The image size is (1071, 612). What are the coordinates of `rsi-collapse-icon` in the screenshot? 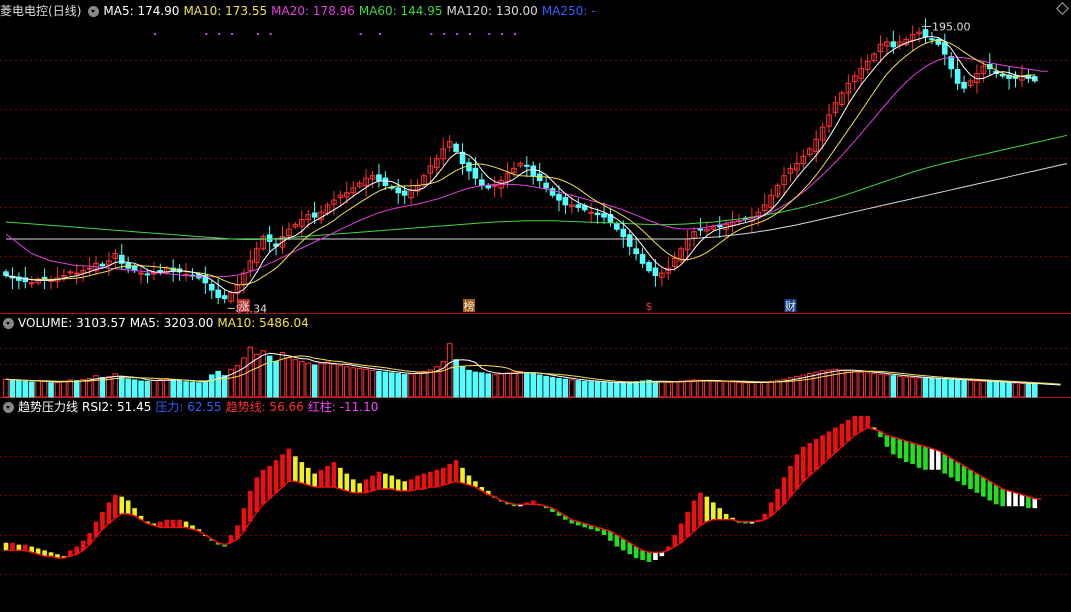 It's located at (8, 407).